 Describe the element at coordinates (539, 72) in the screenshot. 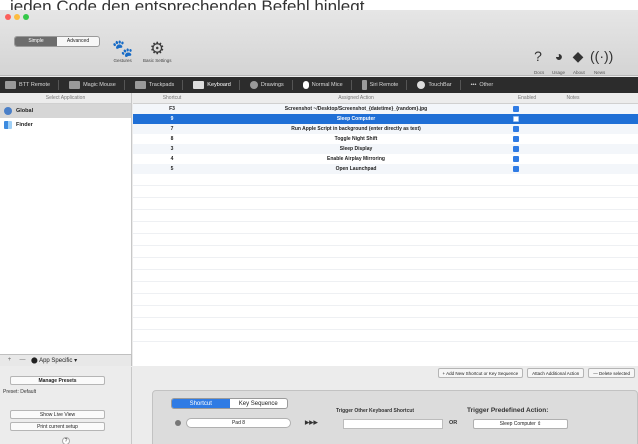

I see `docs-label: Docs` at that location.